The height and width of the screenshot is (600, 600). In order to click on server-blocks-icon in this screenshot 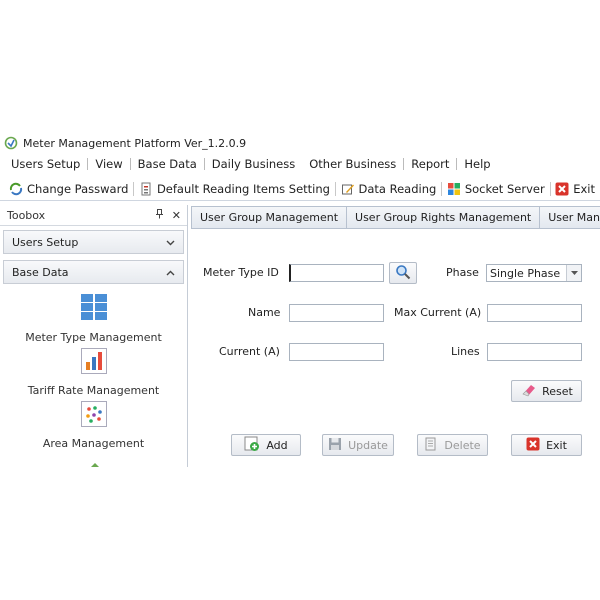, I will do `click(454, 189)`.